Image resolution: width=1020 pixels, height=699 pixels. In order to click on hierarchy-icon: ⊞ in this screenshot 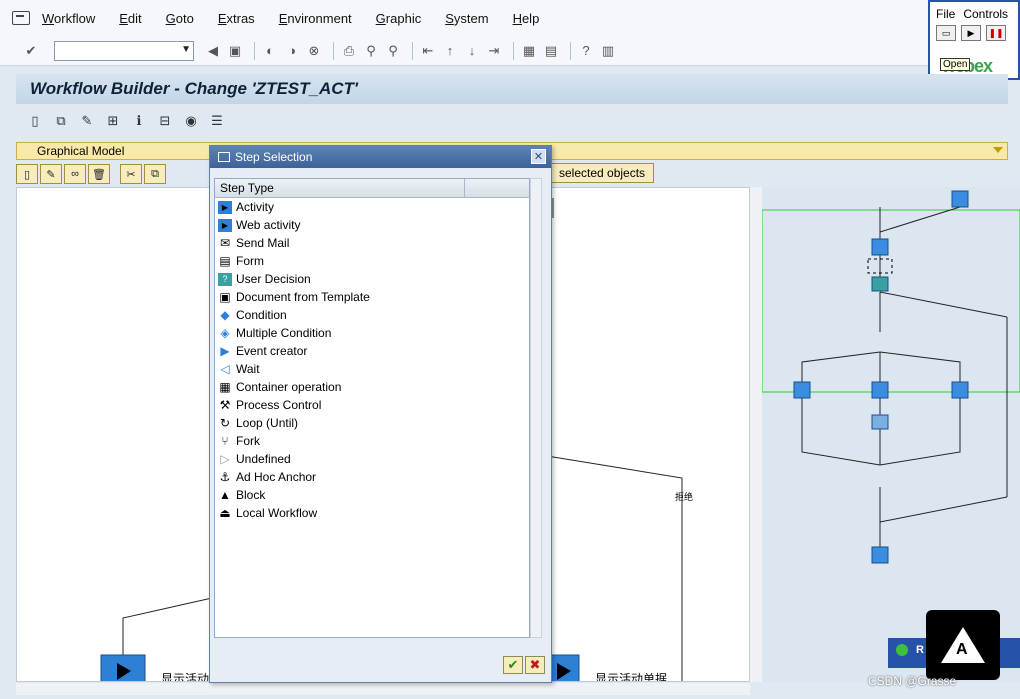, I will do `click(113, 121)`.